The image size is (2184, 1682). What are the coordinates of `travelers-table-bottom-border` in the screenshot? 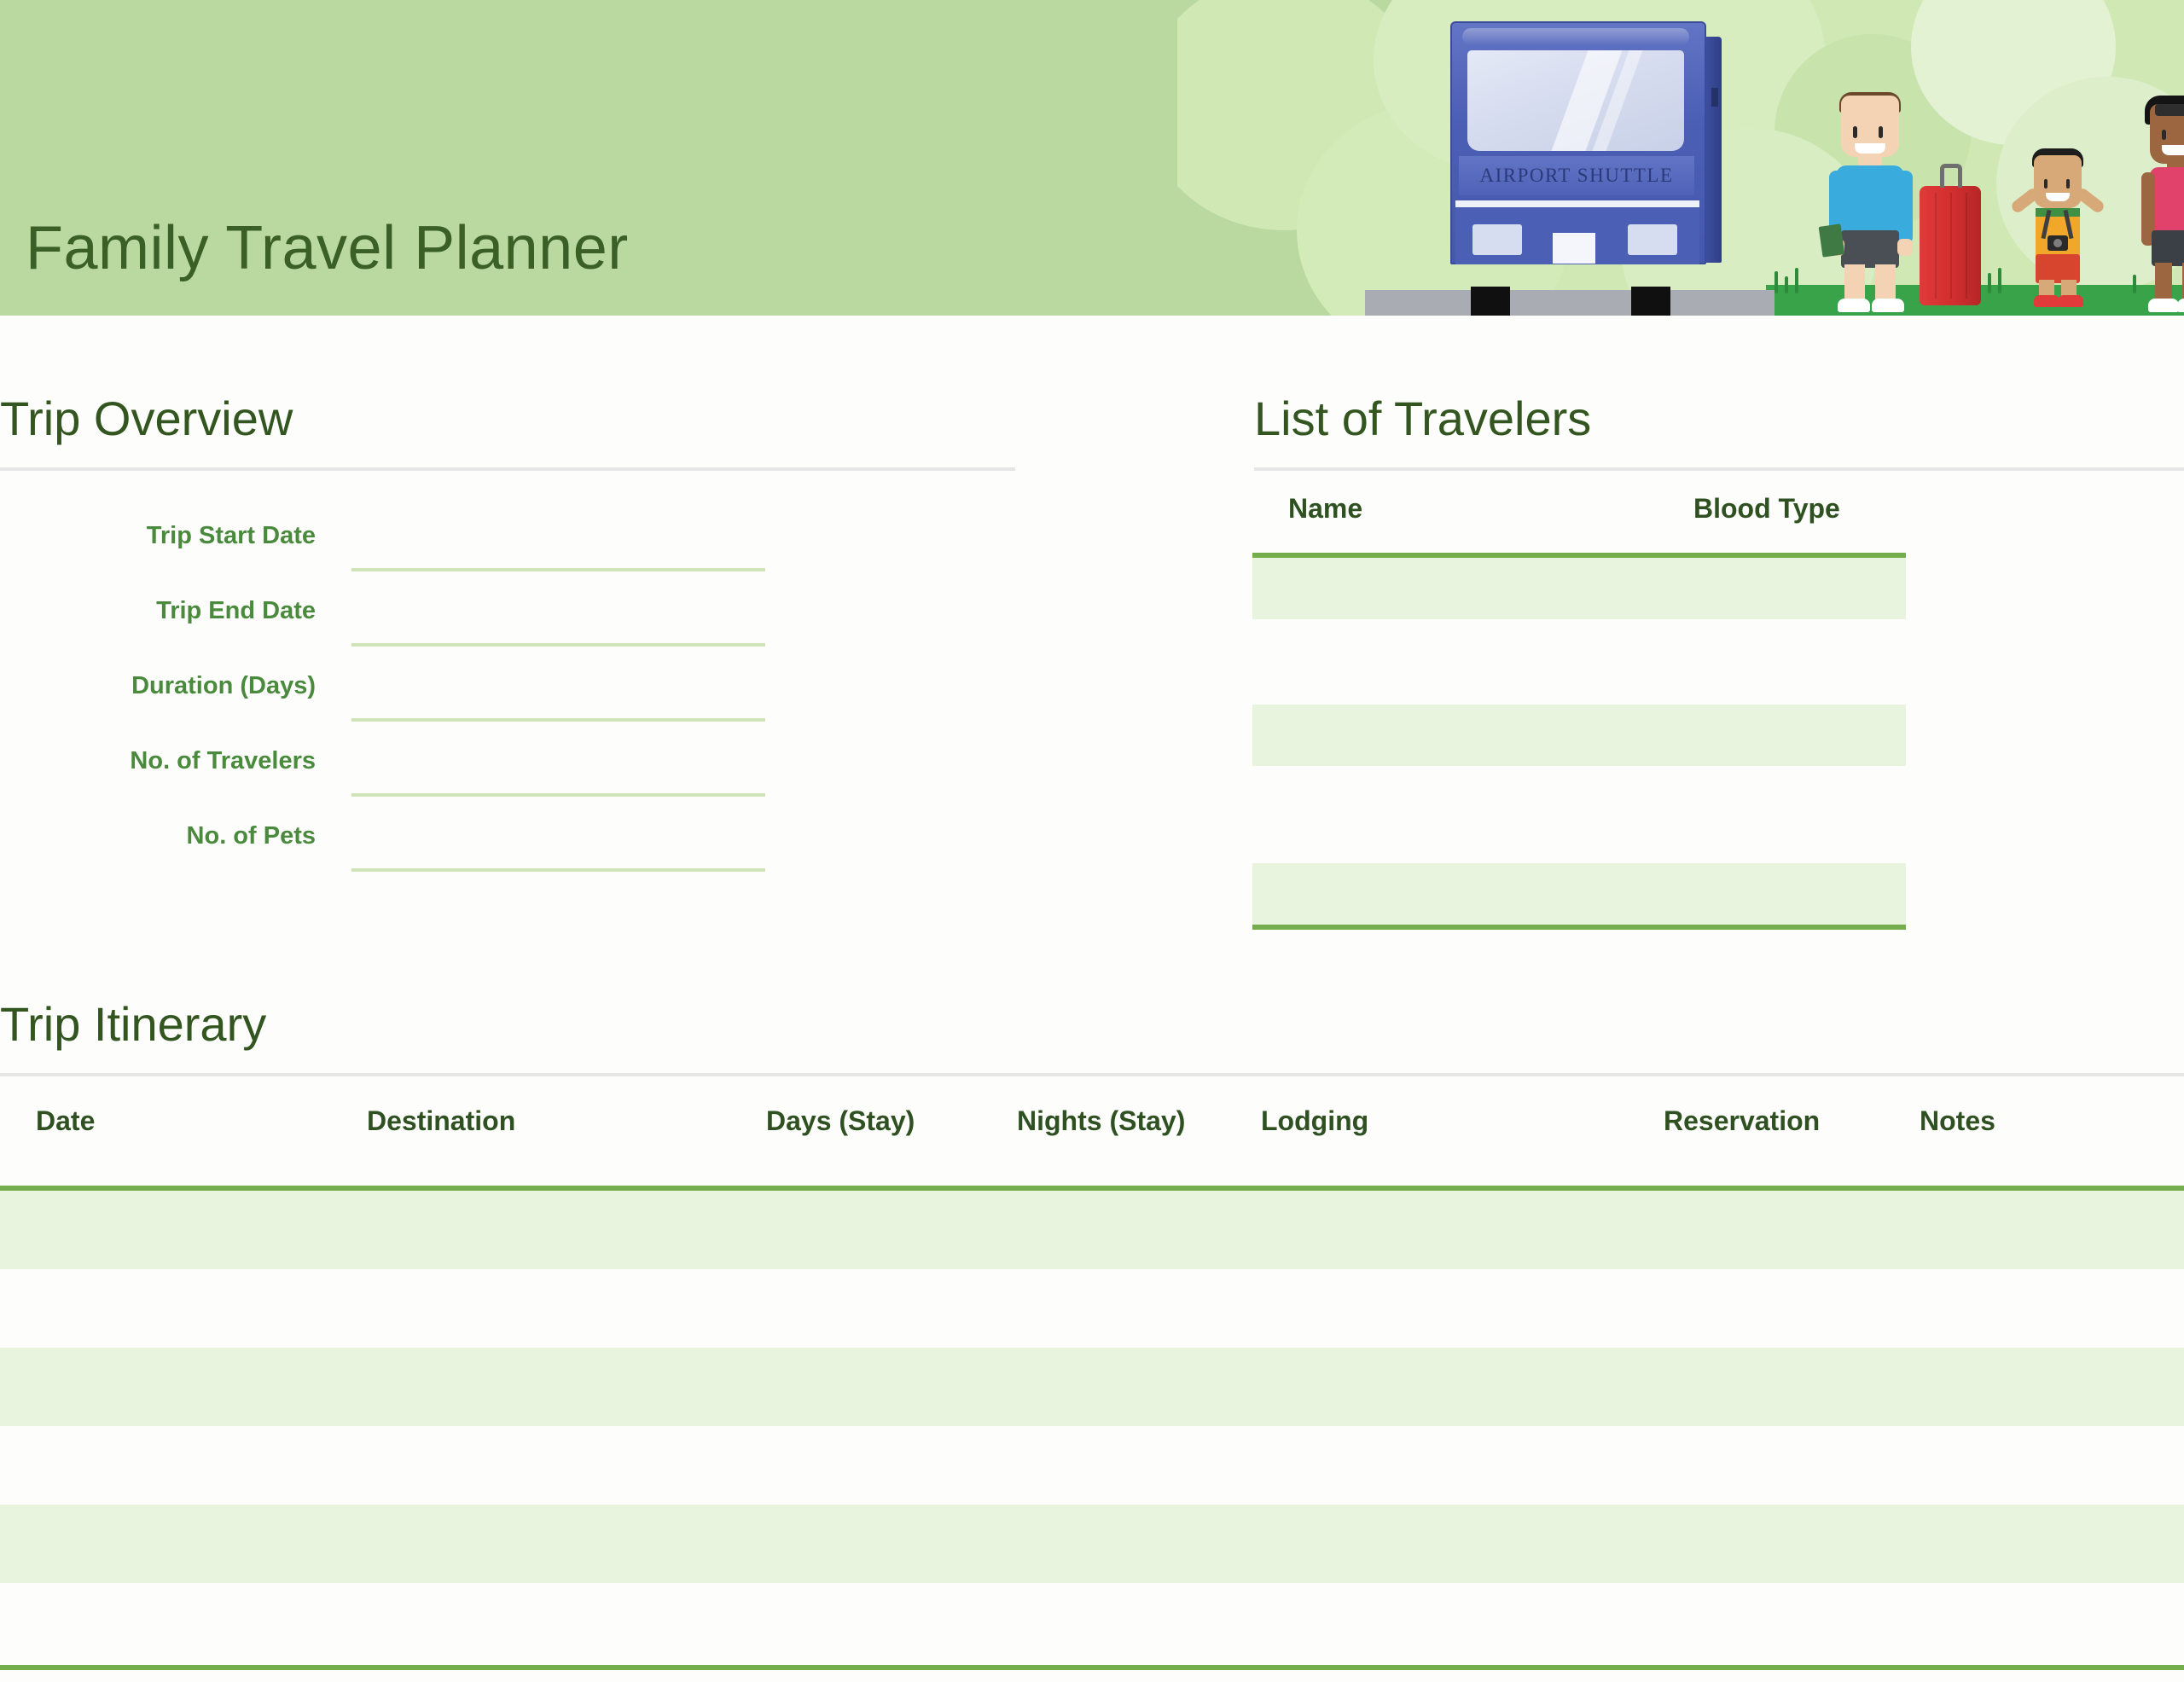 It's located at (1579, 927).